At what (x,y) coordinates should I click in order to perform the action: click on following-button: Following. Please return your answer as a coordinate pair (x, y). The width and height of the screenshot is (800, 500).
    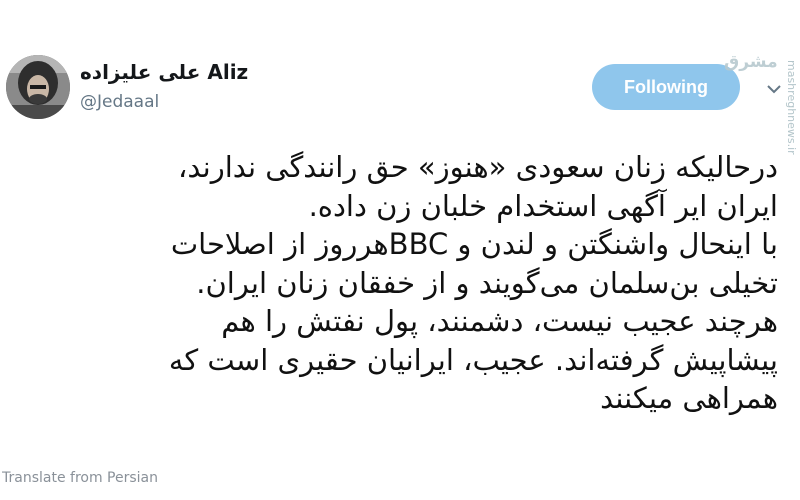
    Looking at the image, I should click on (666, 87).